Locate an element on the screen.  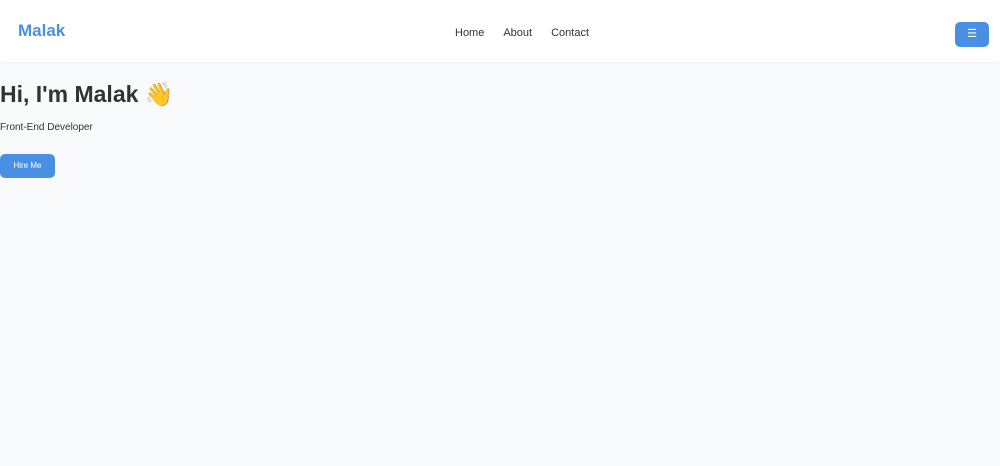
nav-link-about: About is located at coordinates (517, 33).